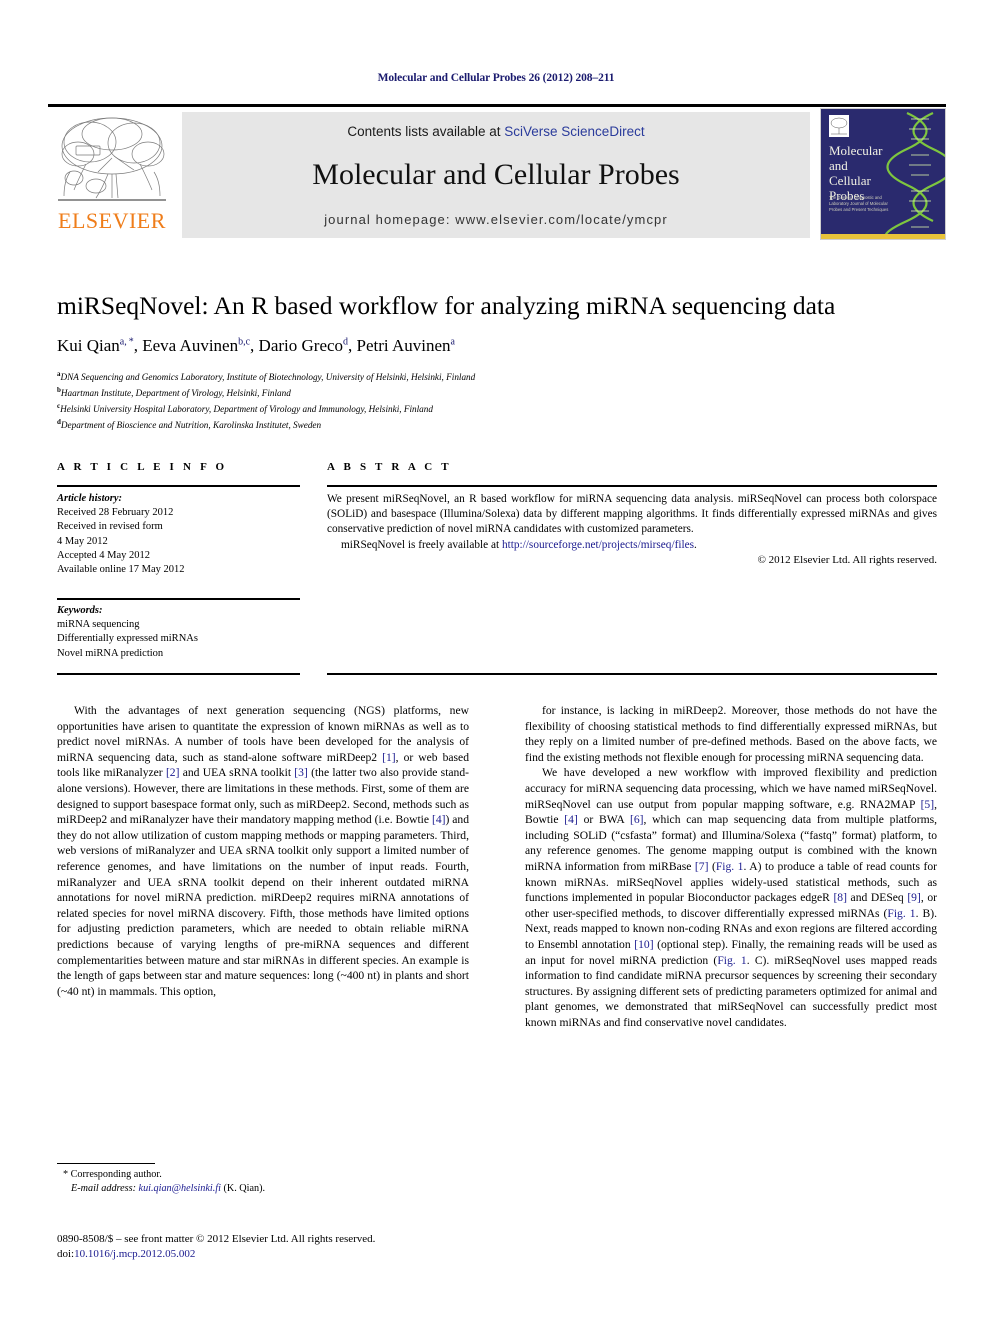  Describe the element at coordinates (127, 639) in the screenshot. I see `keyword-item: Differentially expressed miRNAs` at that location.